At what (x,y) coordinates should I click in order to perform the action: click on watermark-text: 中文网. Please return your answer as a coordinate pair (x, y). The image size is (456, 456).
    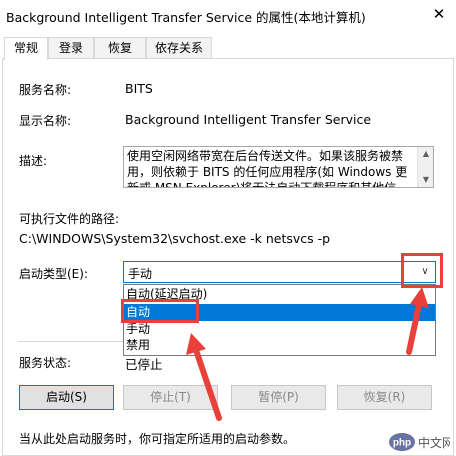
    Looking at the image, I should click on (434, 442).